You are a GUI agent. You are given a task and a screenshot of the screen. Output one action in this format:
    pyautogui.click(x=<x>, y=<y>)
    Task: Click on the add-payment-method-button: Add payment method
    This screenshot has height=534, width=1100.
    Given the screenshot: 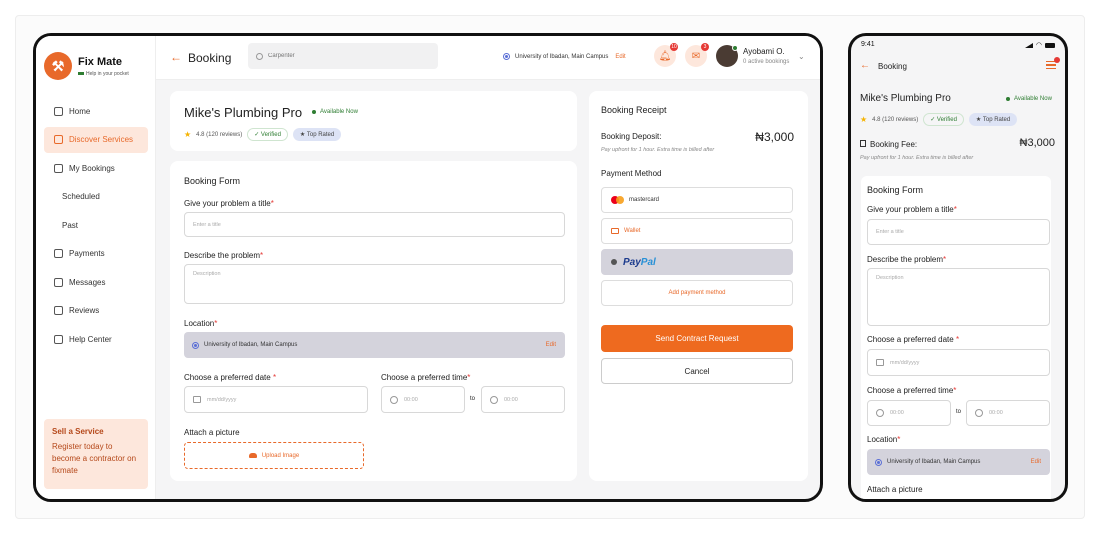 What is the action you would take?
    pyautogui.click(x=697, y=293)
    